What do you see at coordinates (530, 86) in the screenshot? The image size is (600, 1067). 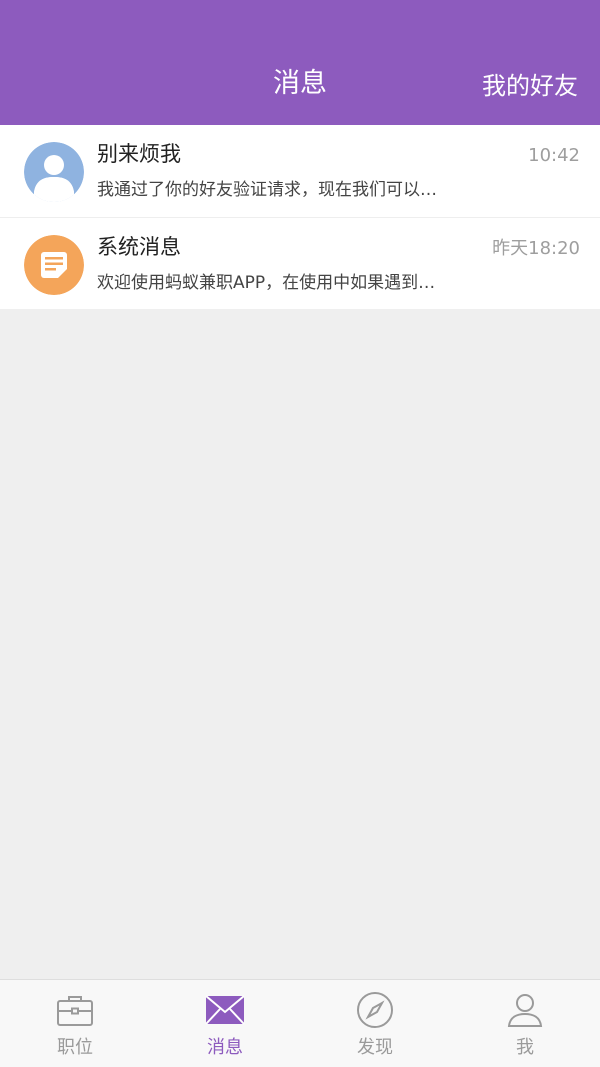 I see `my-friends-button: 我的好友` at bounding box center [530, 86].